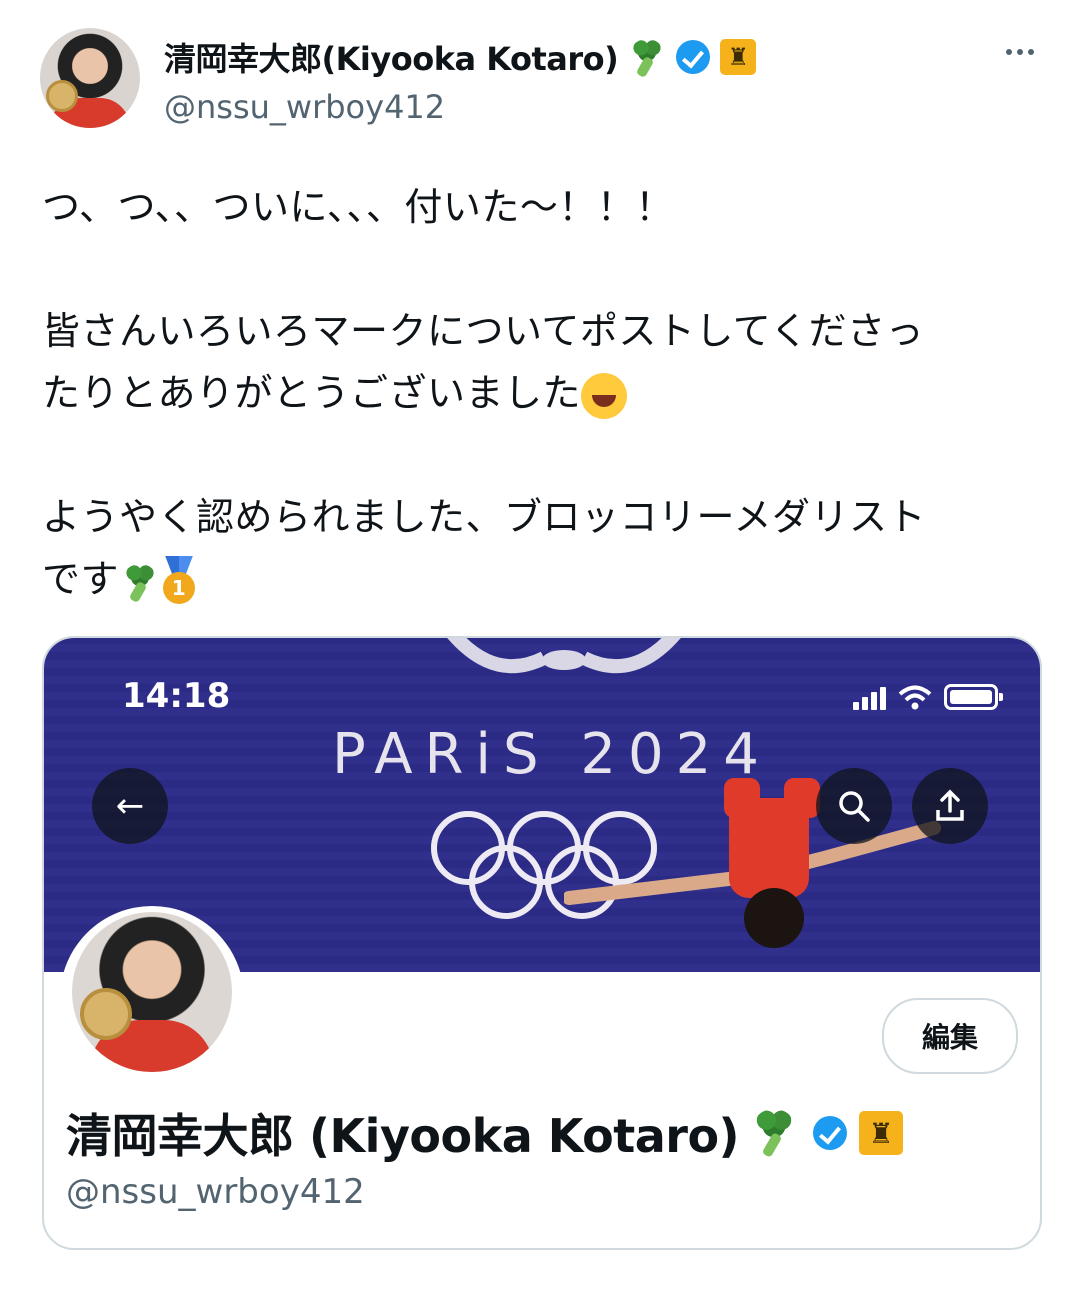 This screenshot has width=1082, height=1291. I want to click on profile-name-row: 清岡幸大郎 (Kiyooka Kotaro) ♜, so click(485, 1133).